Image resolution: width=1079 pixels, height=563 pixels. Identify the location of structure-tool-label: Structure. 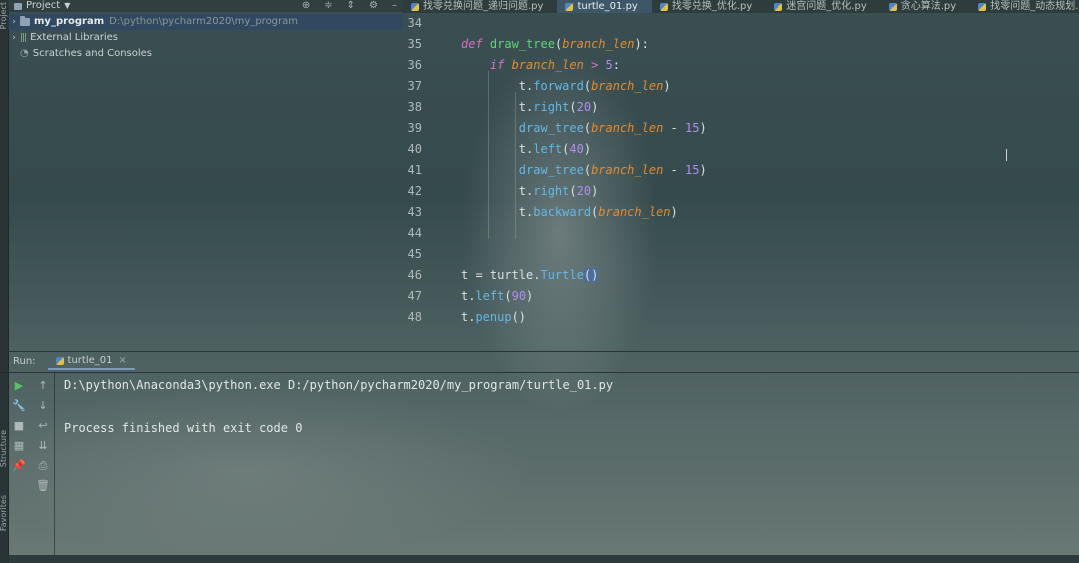
(4, 448).